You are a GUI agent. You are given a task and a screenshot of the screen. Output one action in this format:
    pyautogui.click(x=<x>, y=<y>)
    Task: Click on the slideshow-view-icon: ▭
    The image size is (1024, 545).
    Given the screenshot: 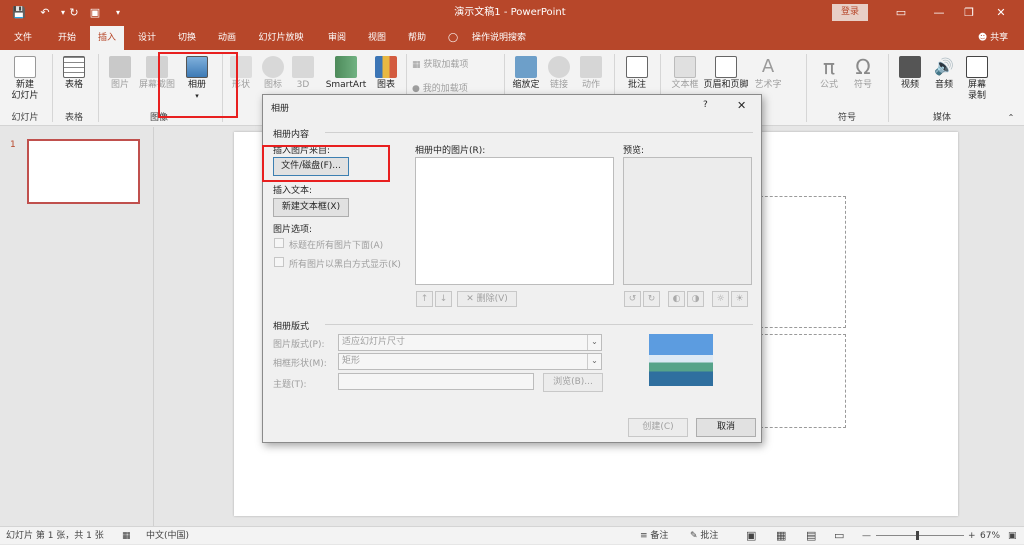 What is the action you would take?
    pyautogui.click(x=839, y=536)
    